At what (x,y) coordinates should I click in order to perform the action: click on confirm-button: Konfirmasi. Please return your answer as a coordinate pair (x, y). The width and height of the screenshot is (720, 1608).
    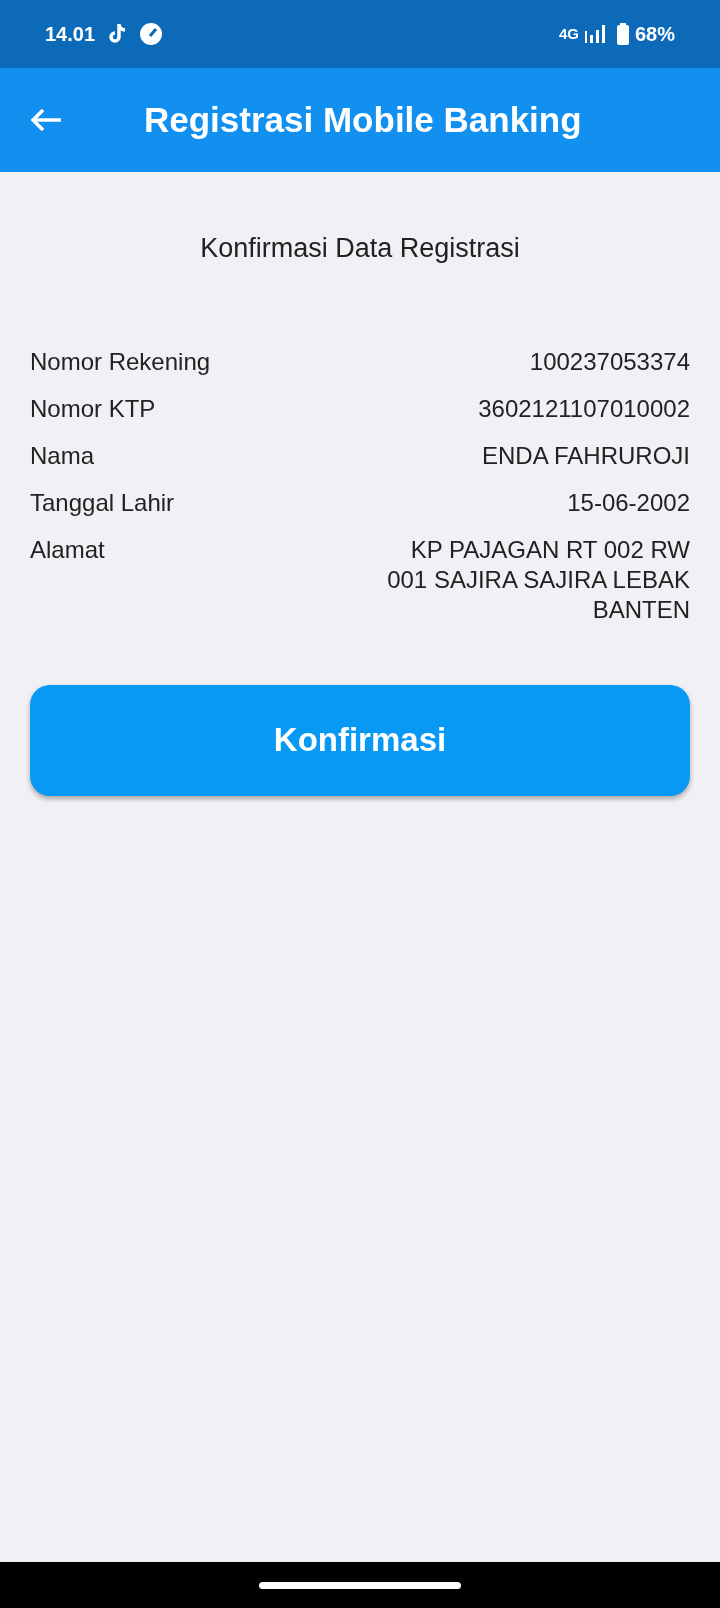
    Looking at the image, I should click on (360, 740).